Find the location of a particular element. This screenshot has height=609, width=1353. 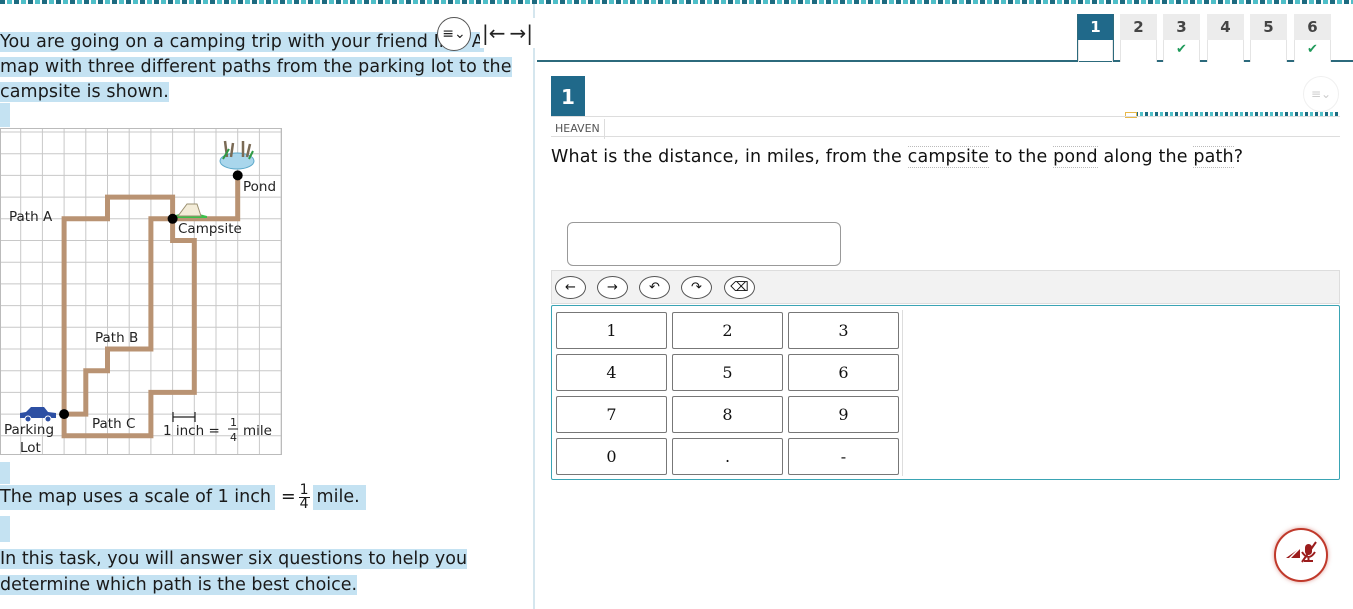

collapse-left-icon: |← is located at coordinates (494, 33).